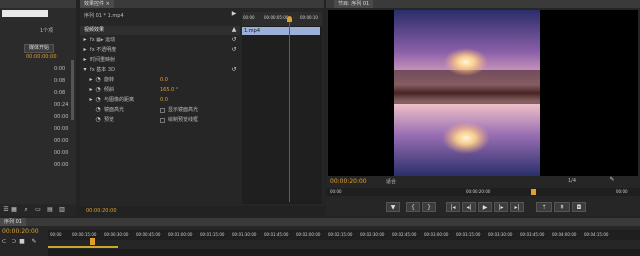  Describe the element at coordinates (6, 210) in the screenshot. I see `list-view-icon: ☰` at that location.